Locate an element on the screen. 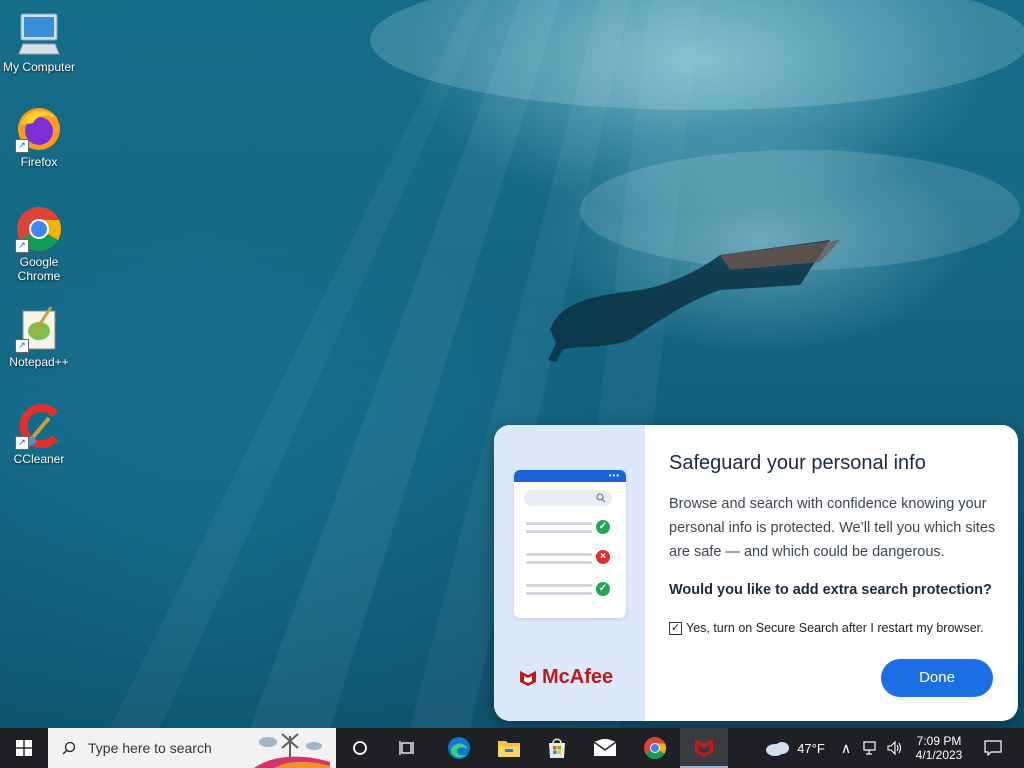  popup-illustration-panel: ••• ✓ × ✓ McAfee is located at coordinates (569, 573).